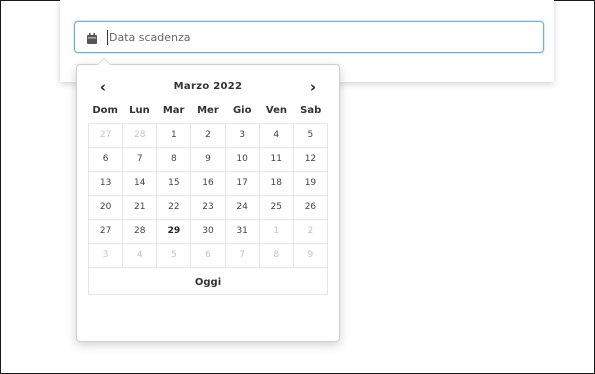 This screenshot has width=595, height=374. Describe the element at coordinates (140, 232) in the screenshot. I see `day-cell: 28` at that location.